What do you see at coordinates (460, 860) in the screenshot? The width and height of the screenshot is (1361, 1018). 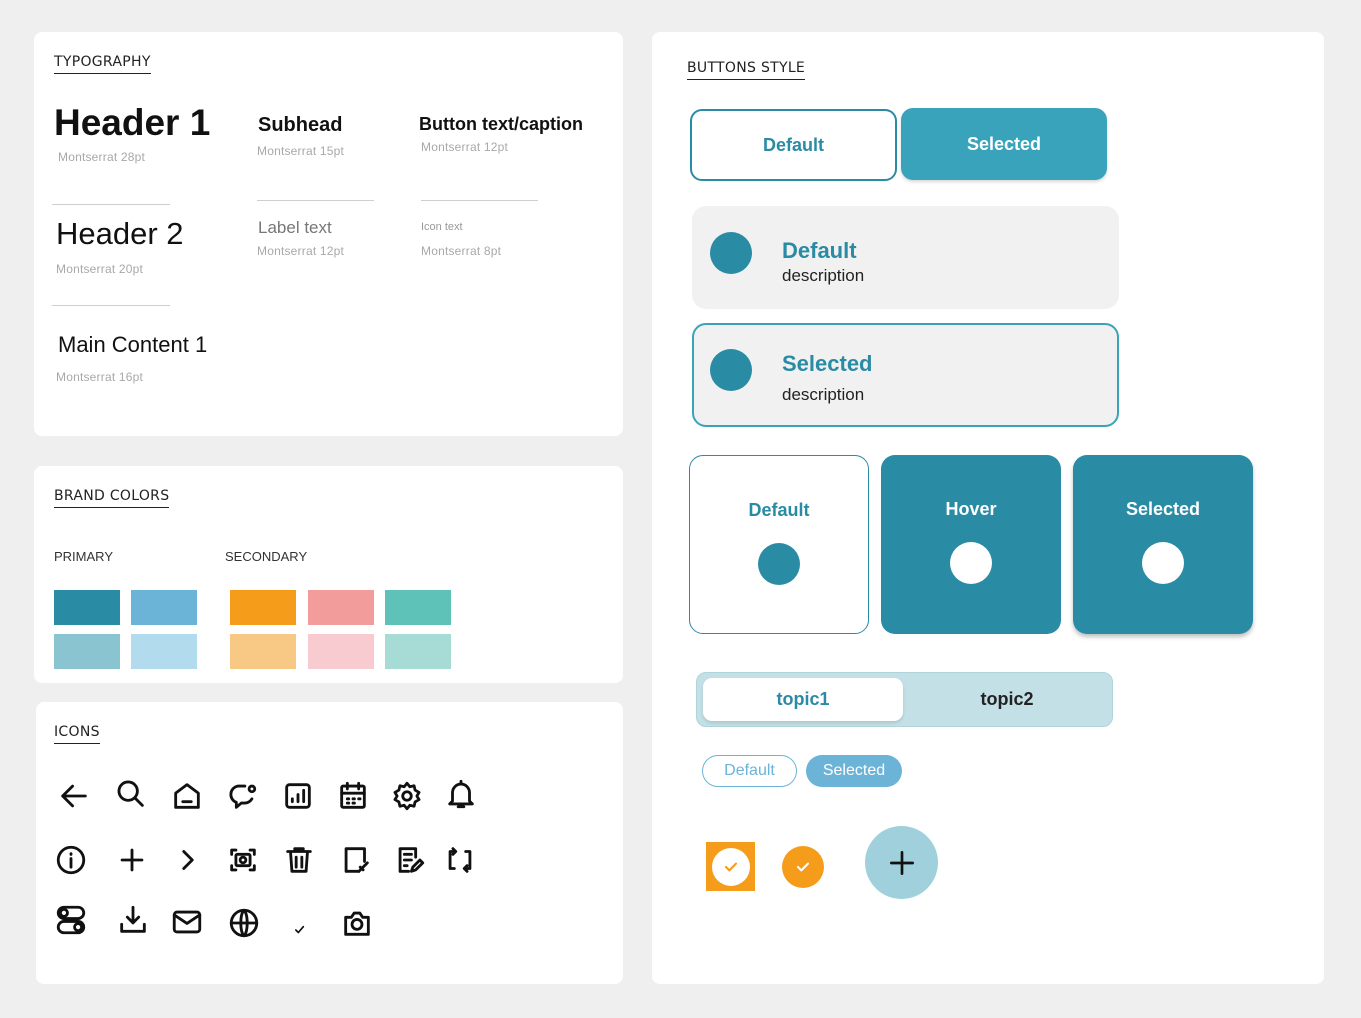 I see `repeat-icon` at bounding box center [460, 860].